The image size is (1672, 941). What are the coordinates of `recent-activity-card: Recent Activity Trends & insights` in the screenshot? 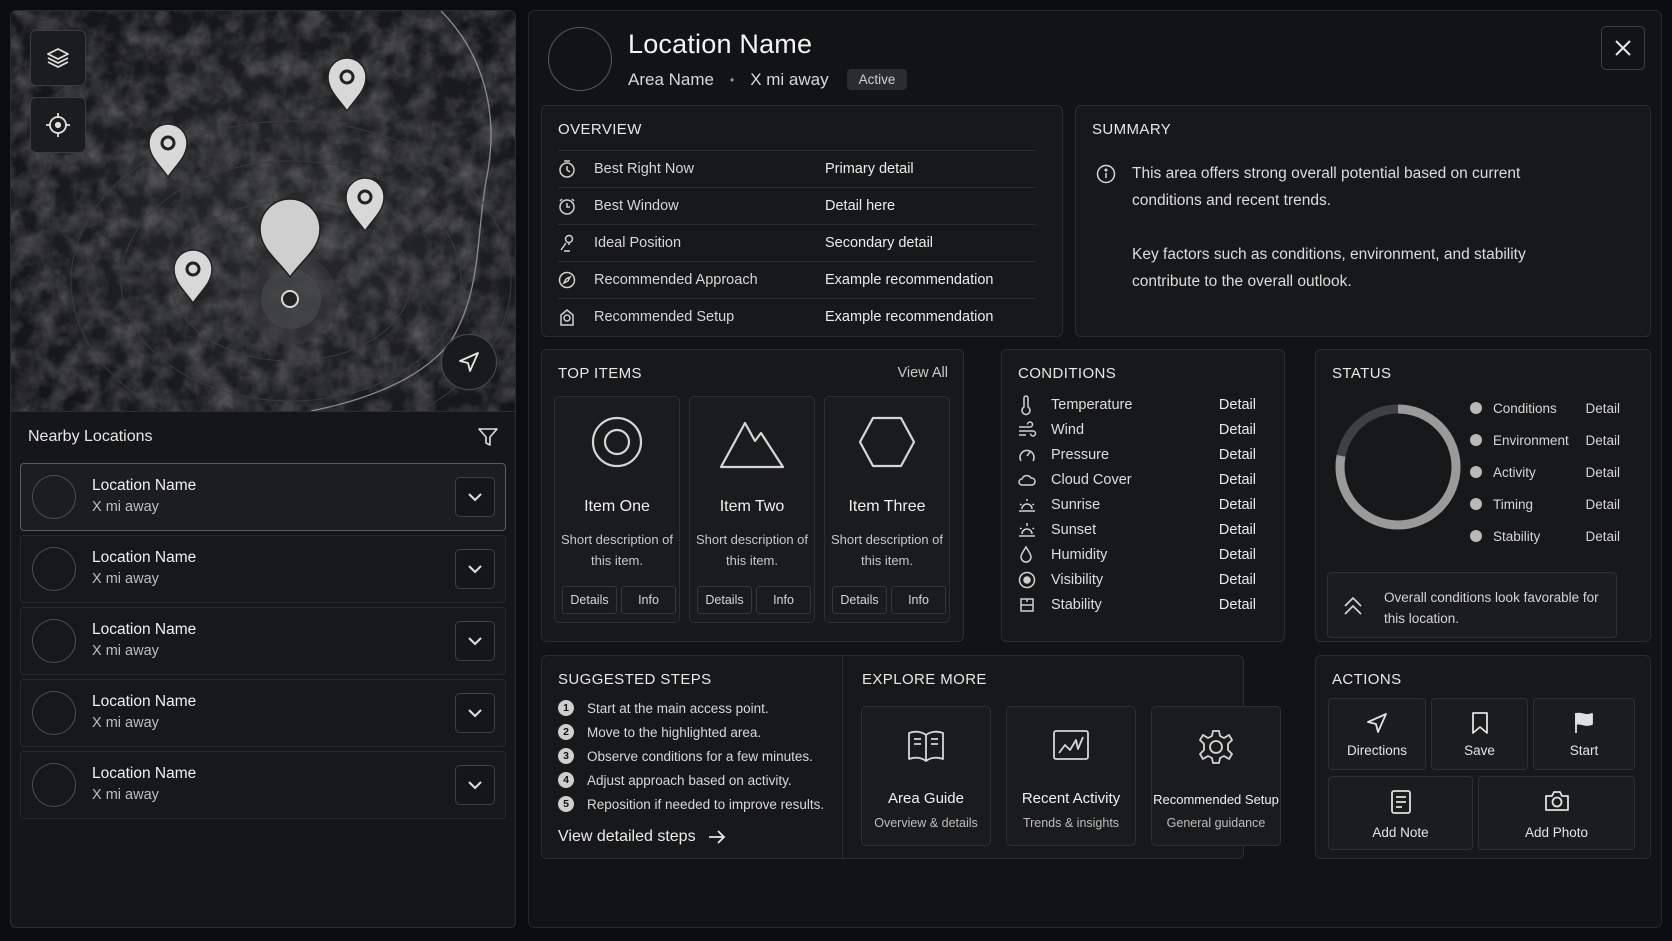 It's located at (1071, 776).